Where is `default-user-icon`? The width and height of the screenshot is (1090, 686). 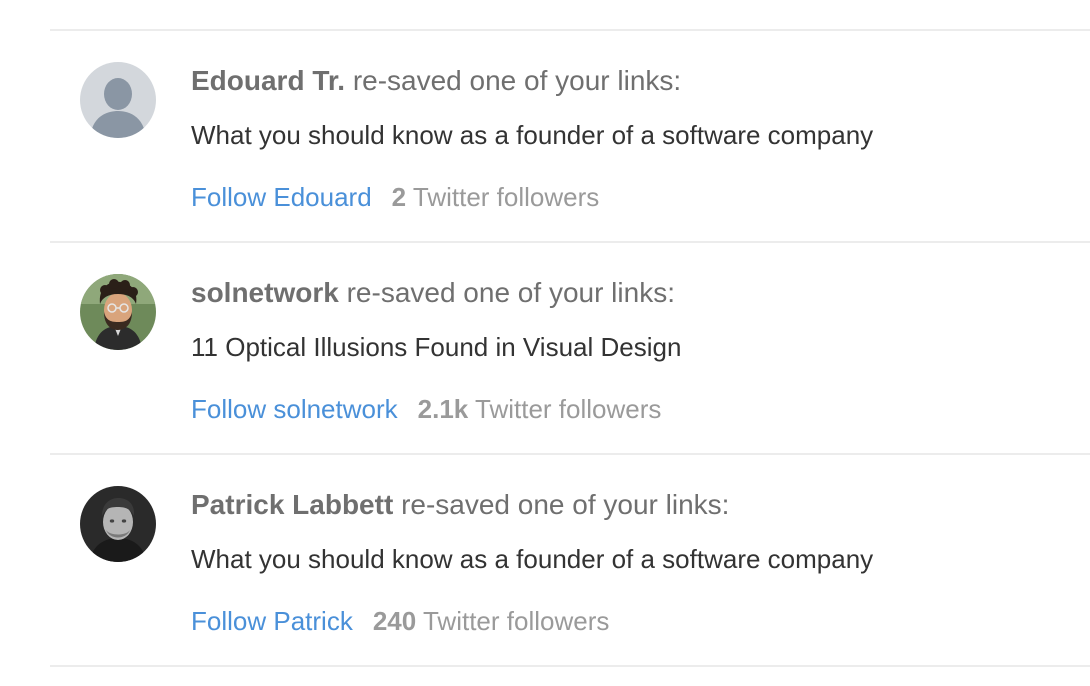 default-user-icon is located at coordinates (118, 100).